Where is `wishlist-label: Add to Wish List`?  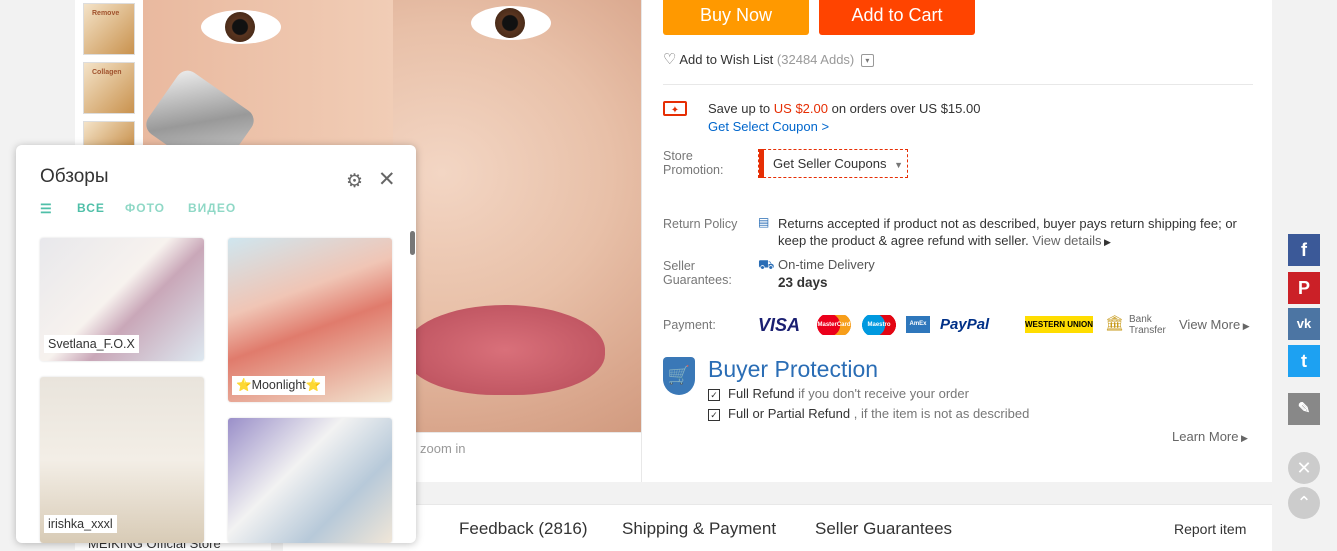 wishlist-label: Add to Wish List is located at coordinates (726, 59).